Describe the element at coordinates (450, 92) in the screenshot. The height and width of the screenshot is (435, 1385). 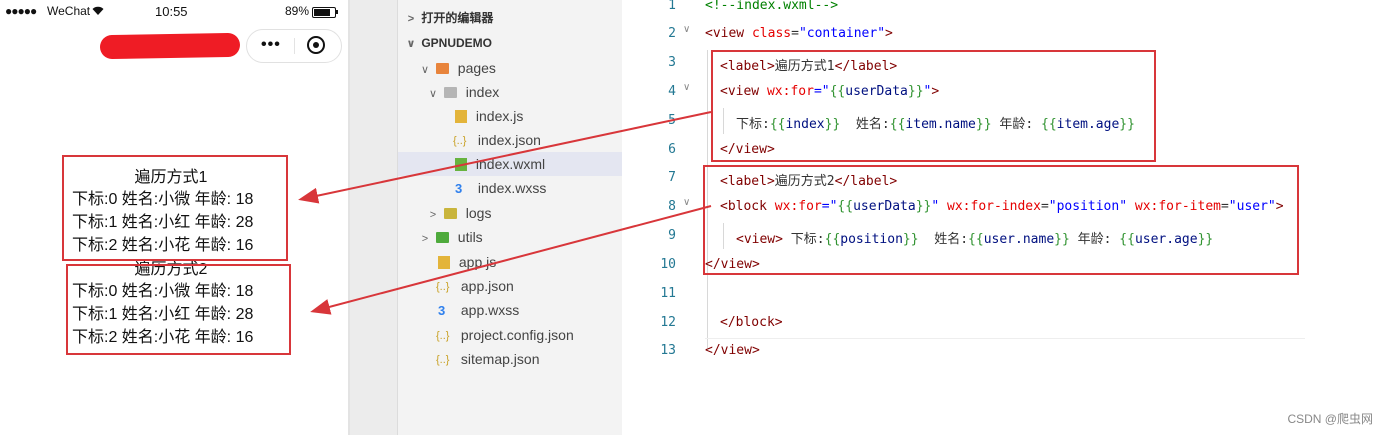
I see `folder-open-icon` at that location.